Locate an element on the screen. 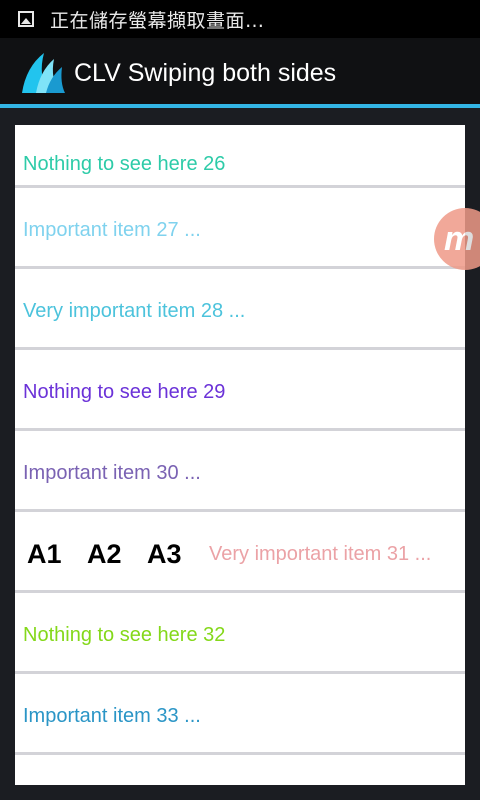  swipe-action-a2-button: A2 is located at coordinates (111, 554).